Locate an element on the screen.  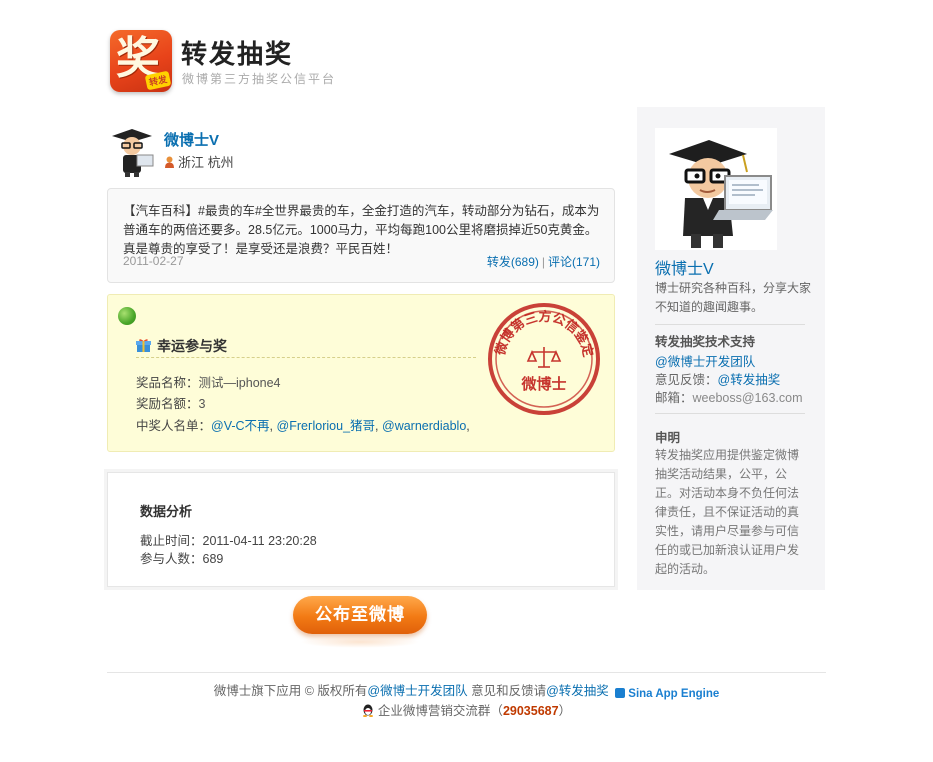
deadline-value: 2011-04-11 23:20:28 is located at coordinates (259, 541).